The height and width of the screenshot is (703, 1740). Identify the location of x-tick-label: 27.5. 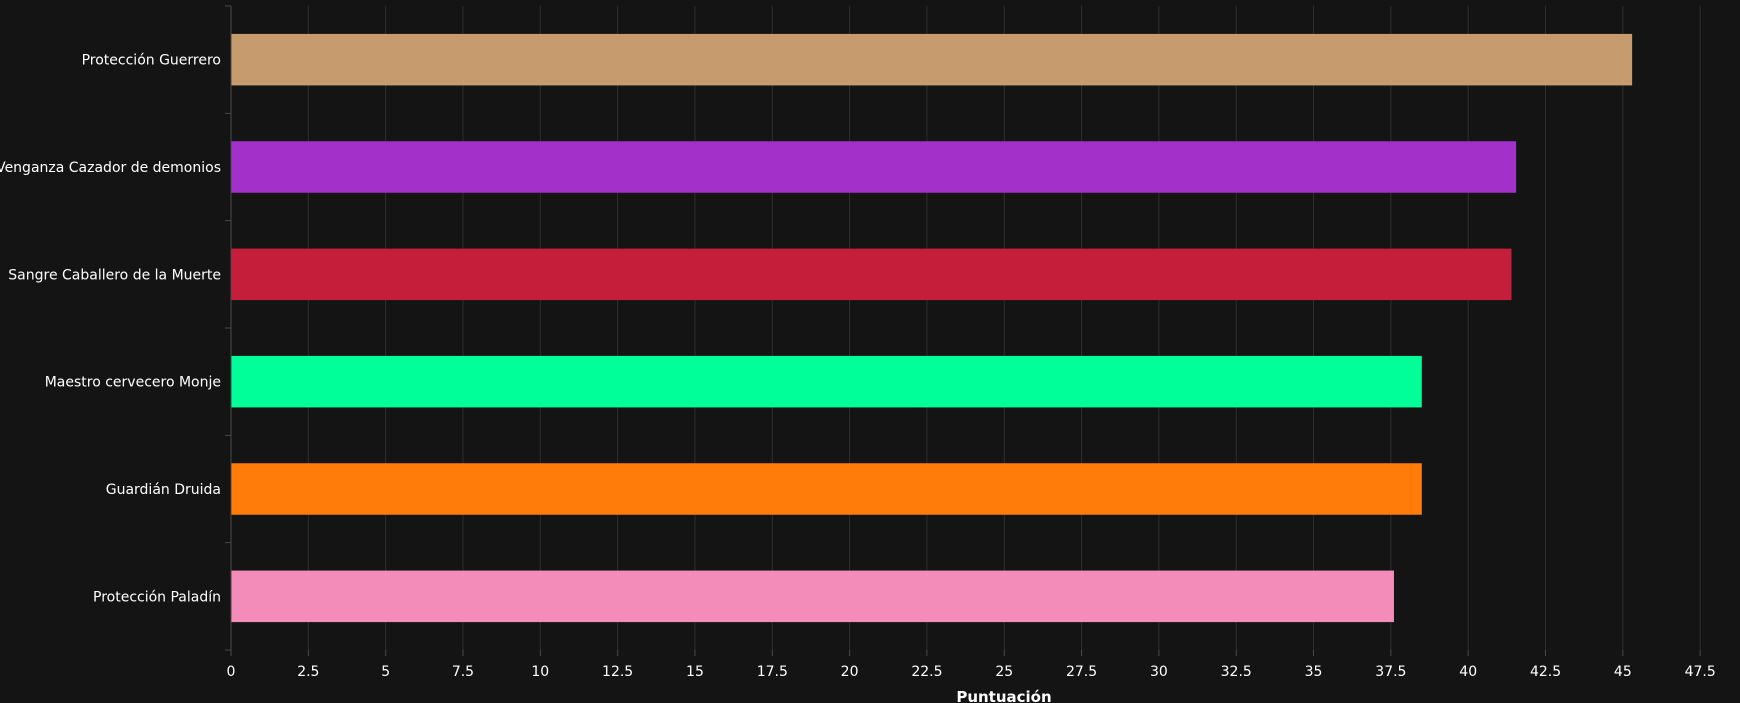
(1081, 672).